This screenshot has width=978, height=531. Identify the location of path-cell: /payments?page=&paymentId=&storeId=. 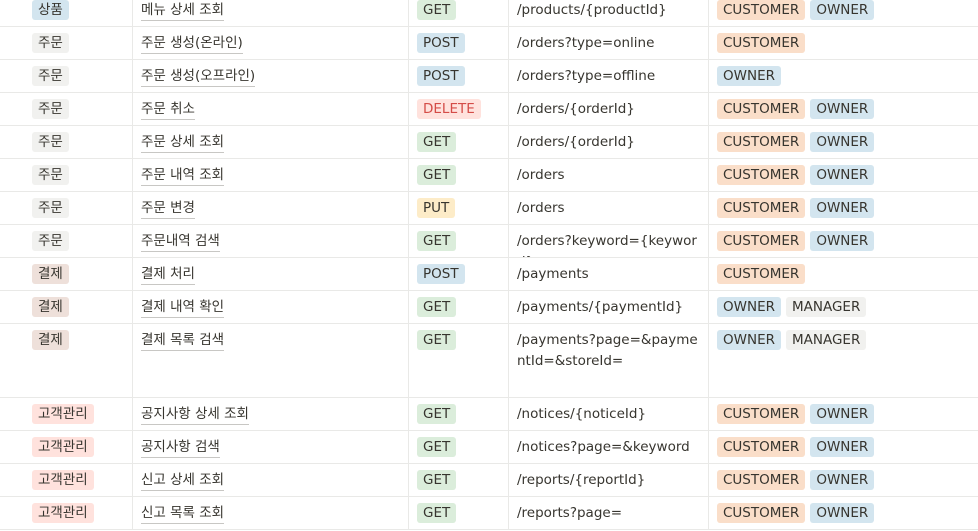
(609, 360).